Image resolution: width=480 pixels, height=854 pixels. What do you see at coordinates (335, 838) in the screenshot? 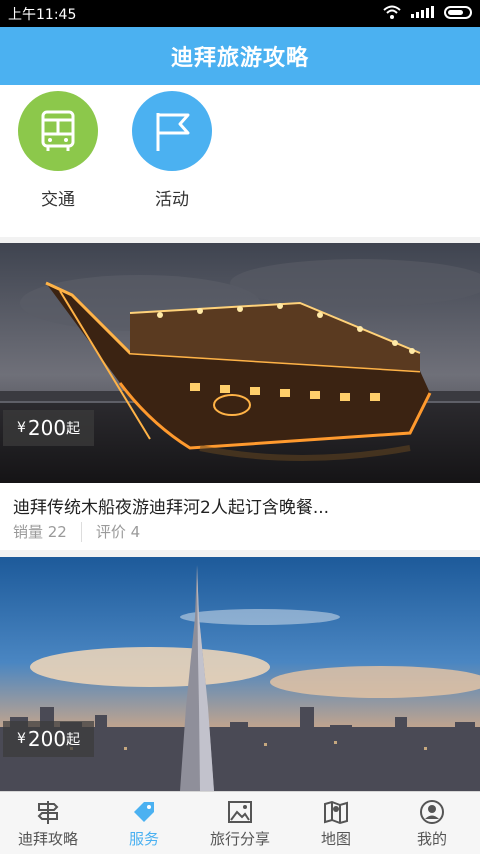
I see `tab-label: 地图` at bounding box center [335, 838].